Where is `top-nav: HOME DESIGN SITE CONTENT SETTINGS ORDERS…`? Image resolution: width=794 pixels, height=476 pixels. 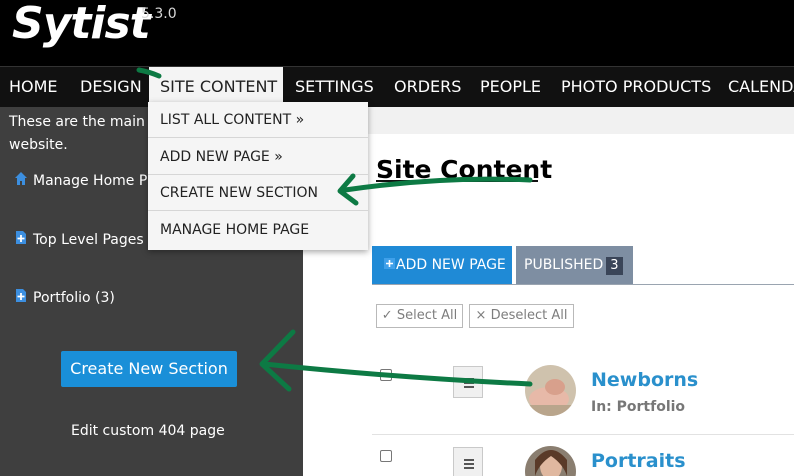 top-nav: HOME DESIGN SITE CONTENT SETTINGS ORDERS… is located at coordinates (397, 86).